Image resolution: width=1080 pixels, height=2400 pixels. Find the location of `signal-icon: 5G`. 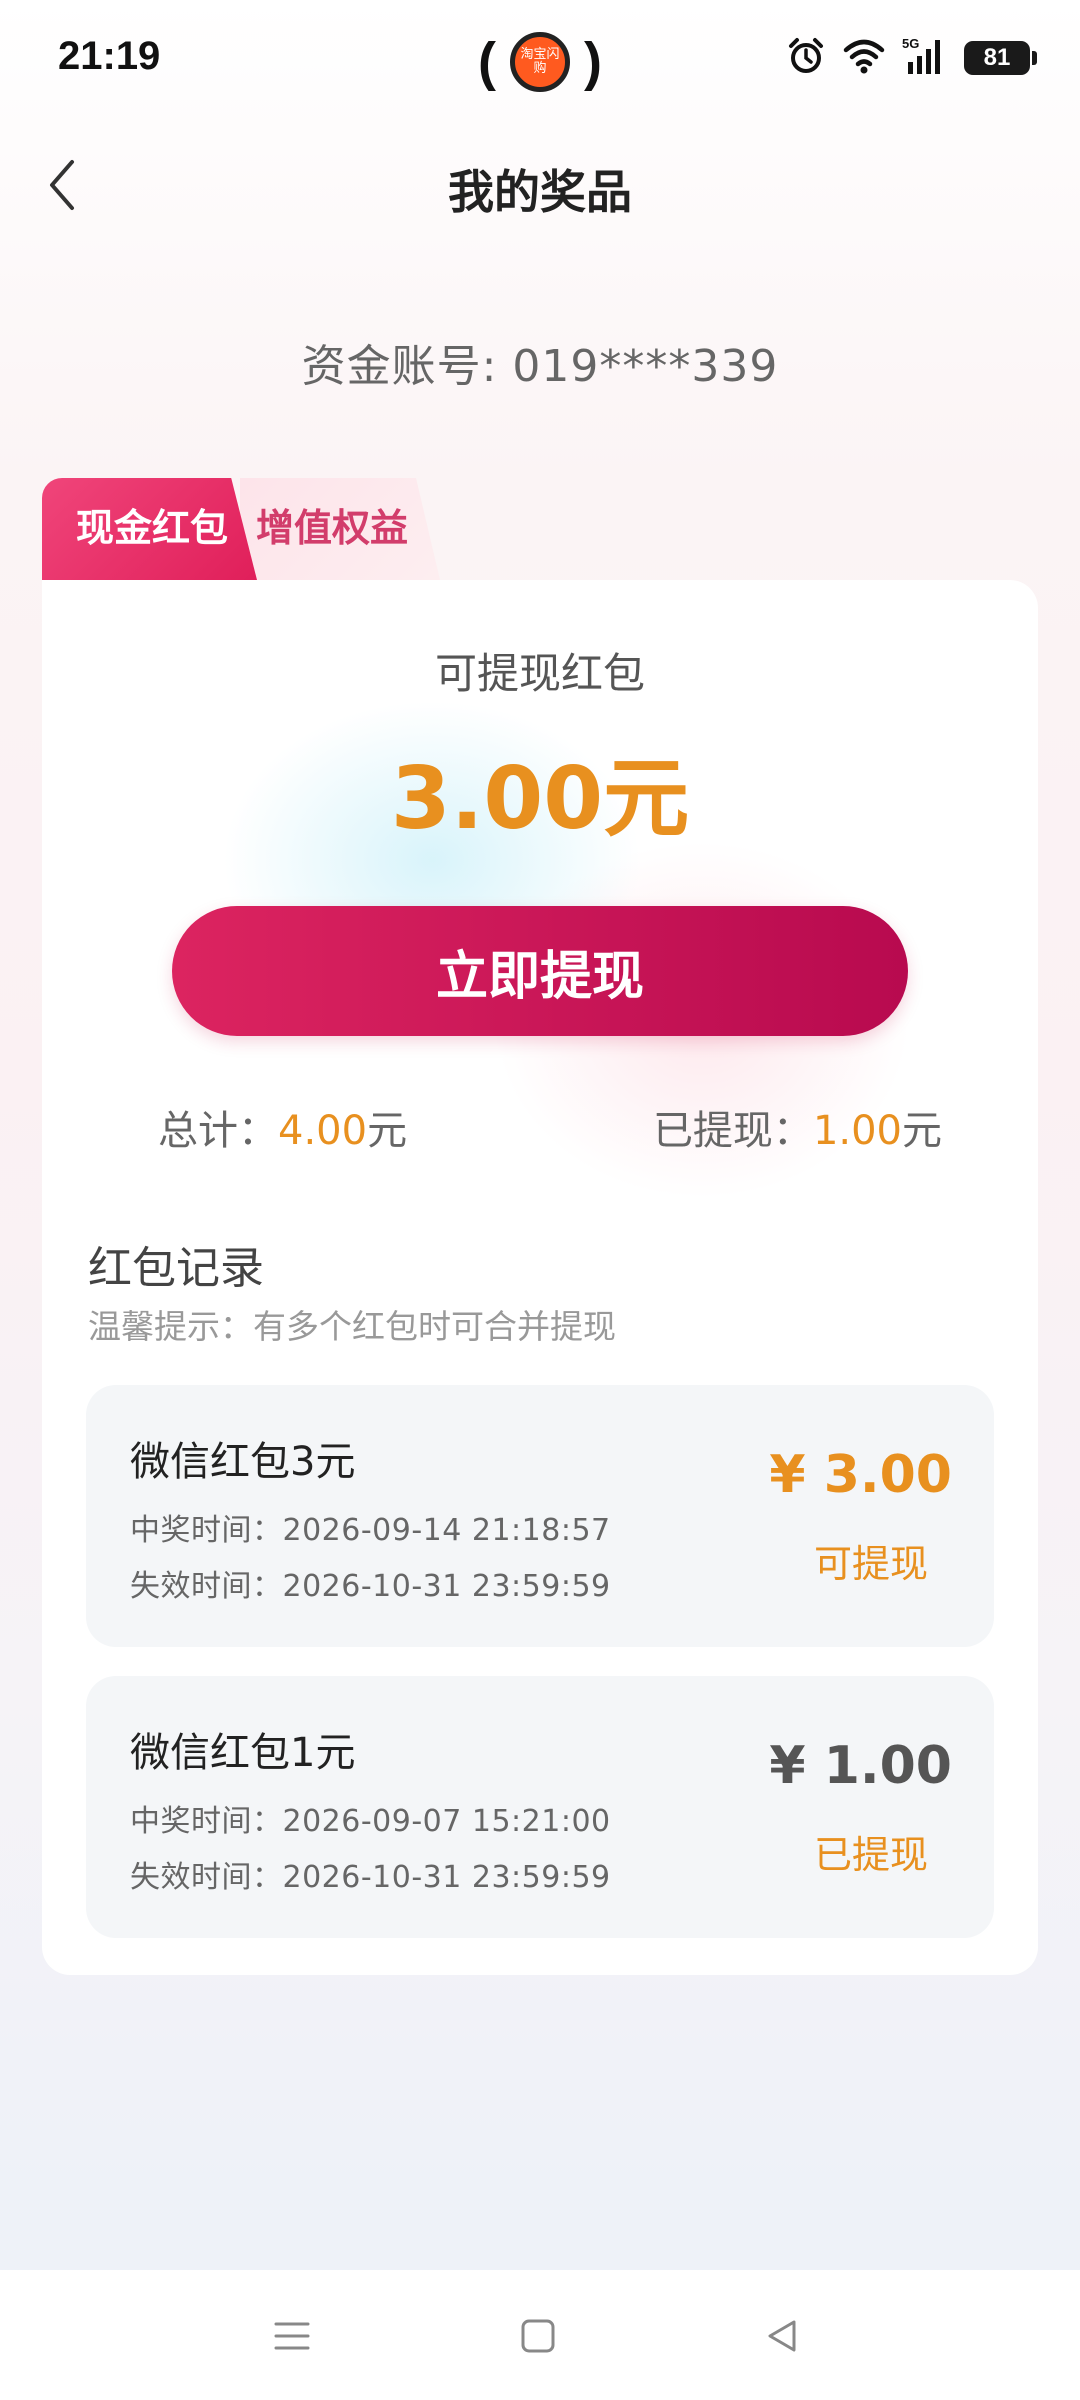

signal-icon: 5G is located at coordinates (925, 58).